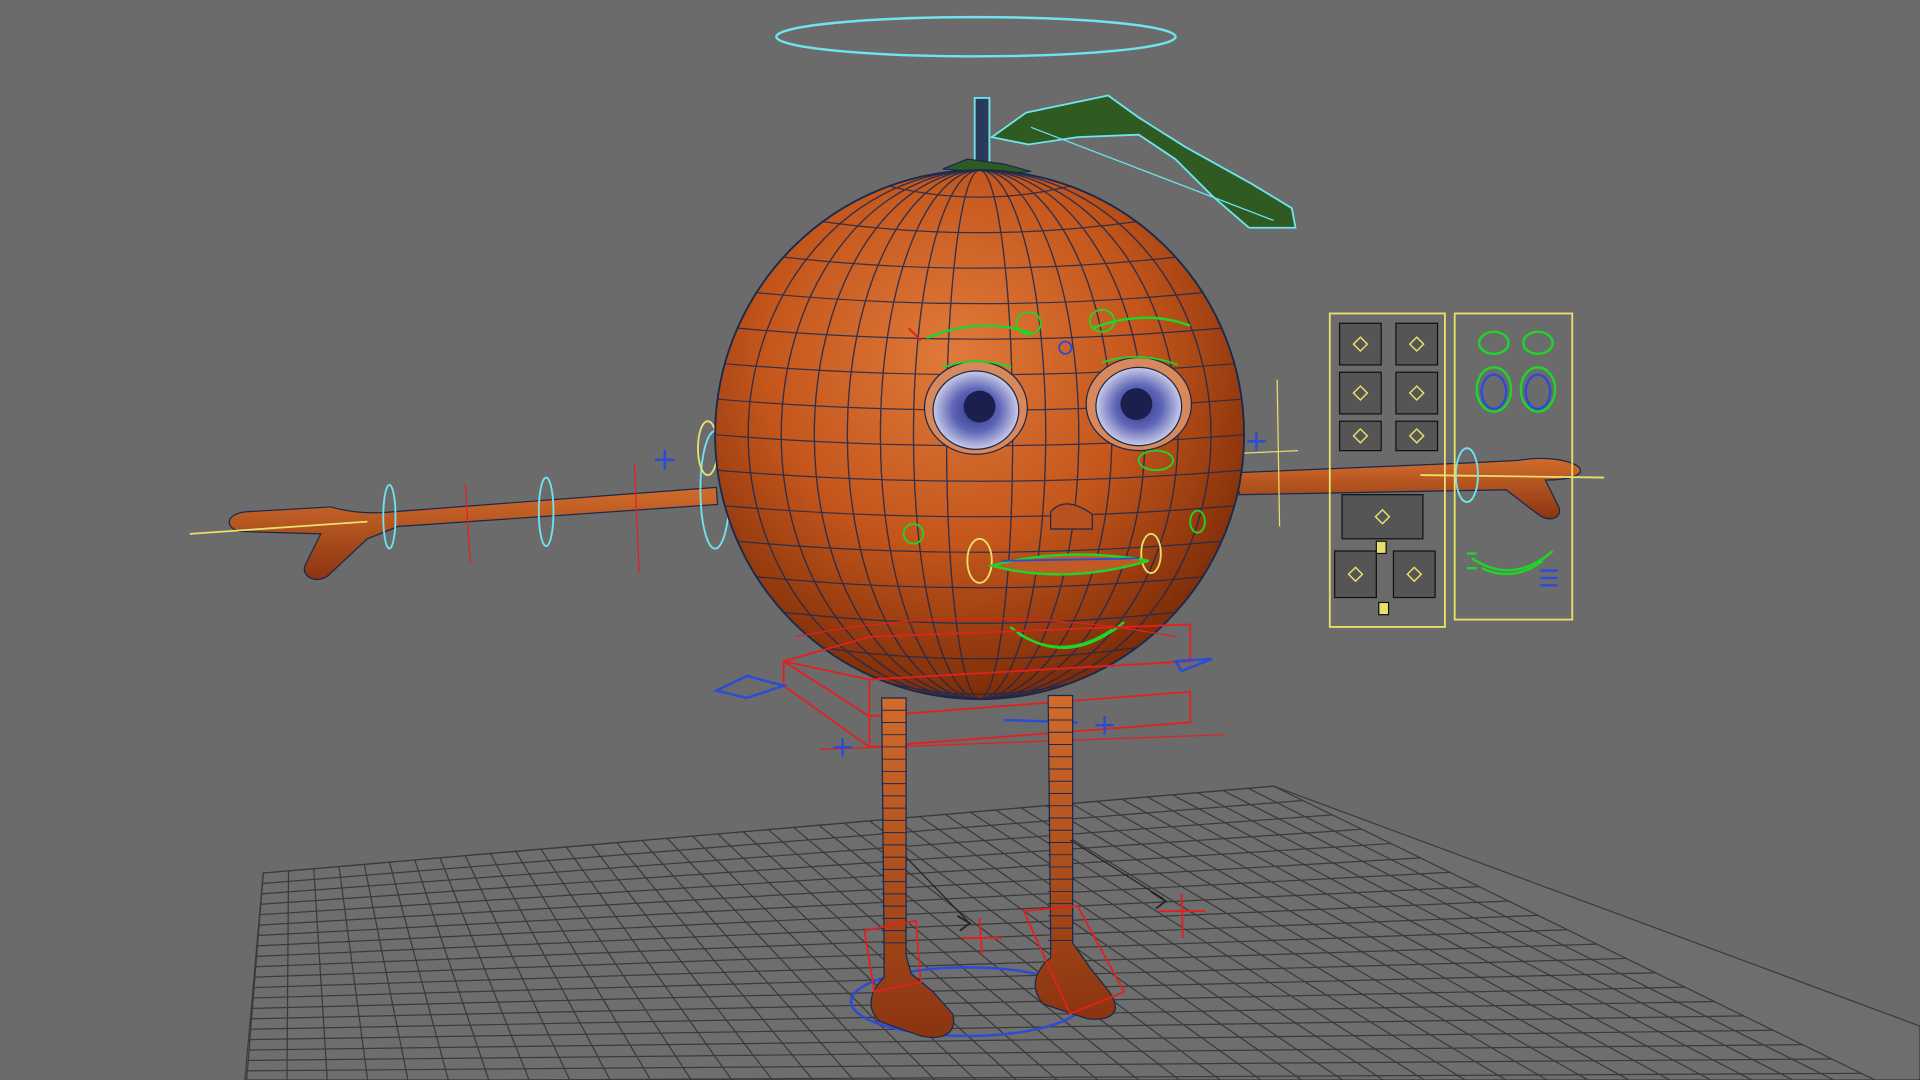  I want to click on halo-controller, so click(976, 36).